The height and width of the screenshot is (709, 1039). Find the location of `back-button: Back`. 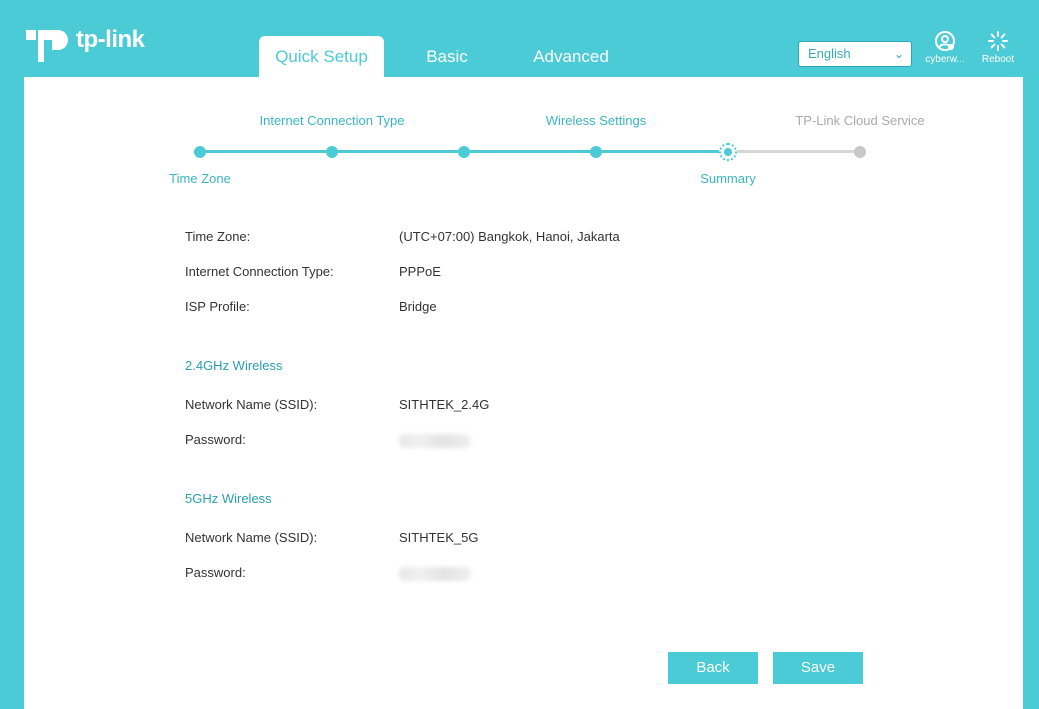

back-button: Back is located at coordinates (713, 668).